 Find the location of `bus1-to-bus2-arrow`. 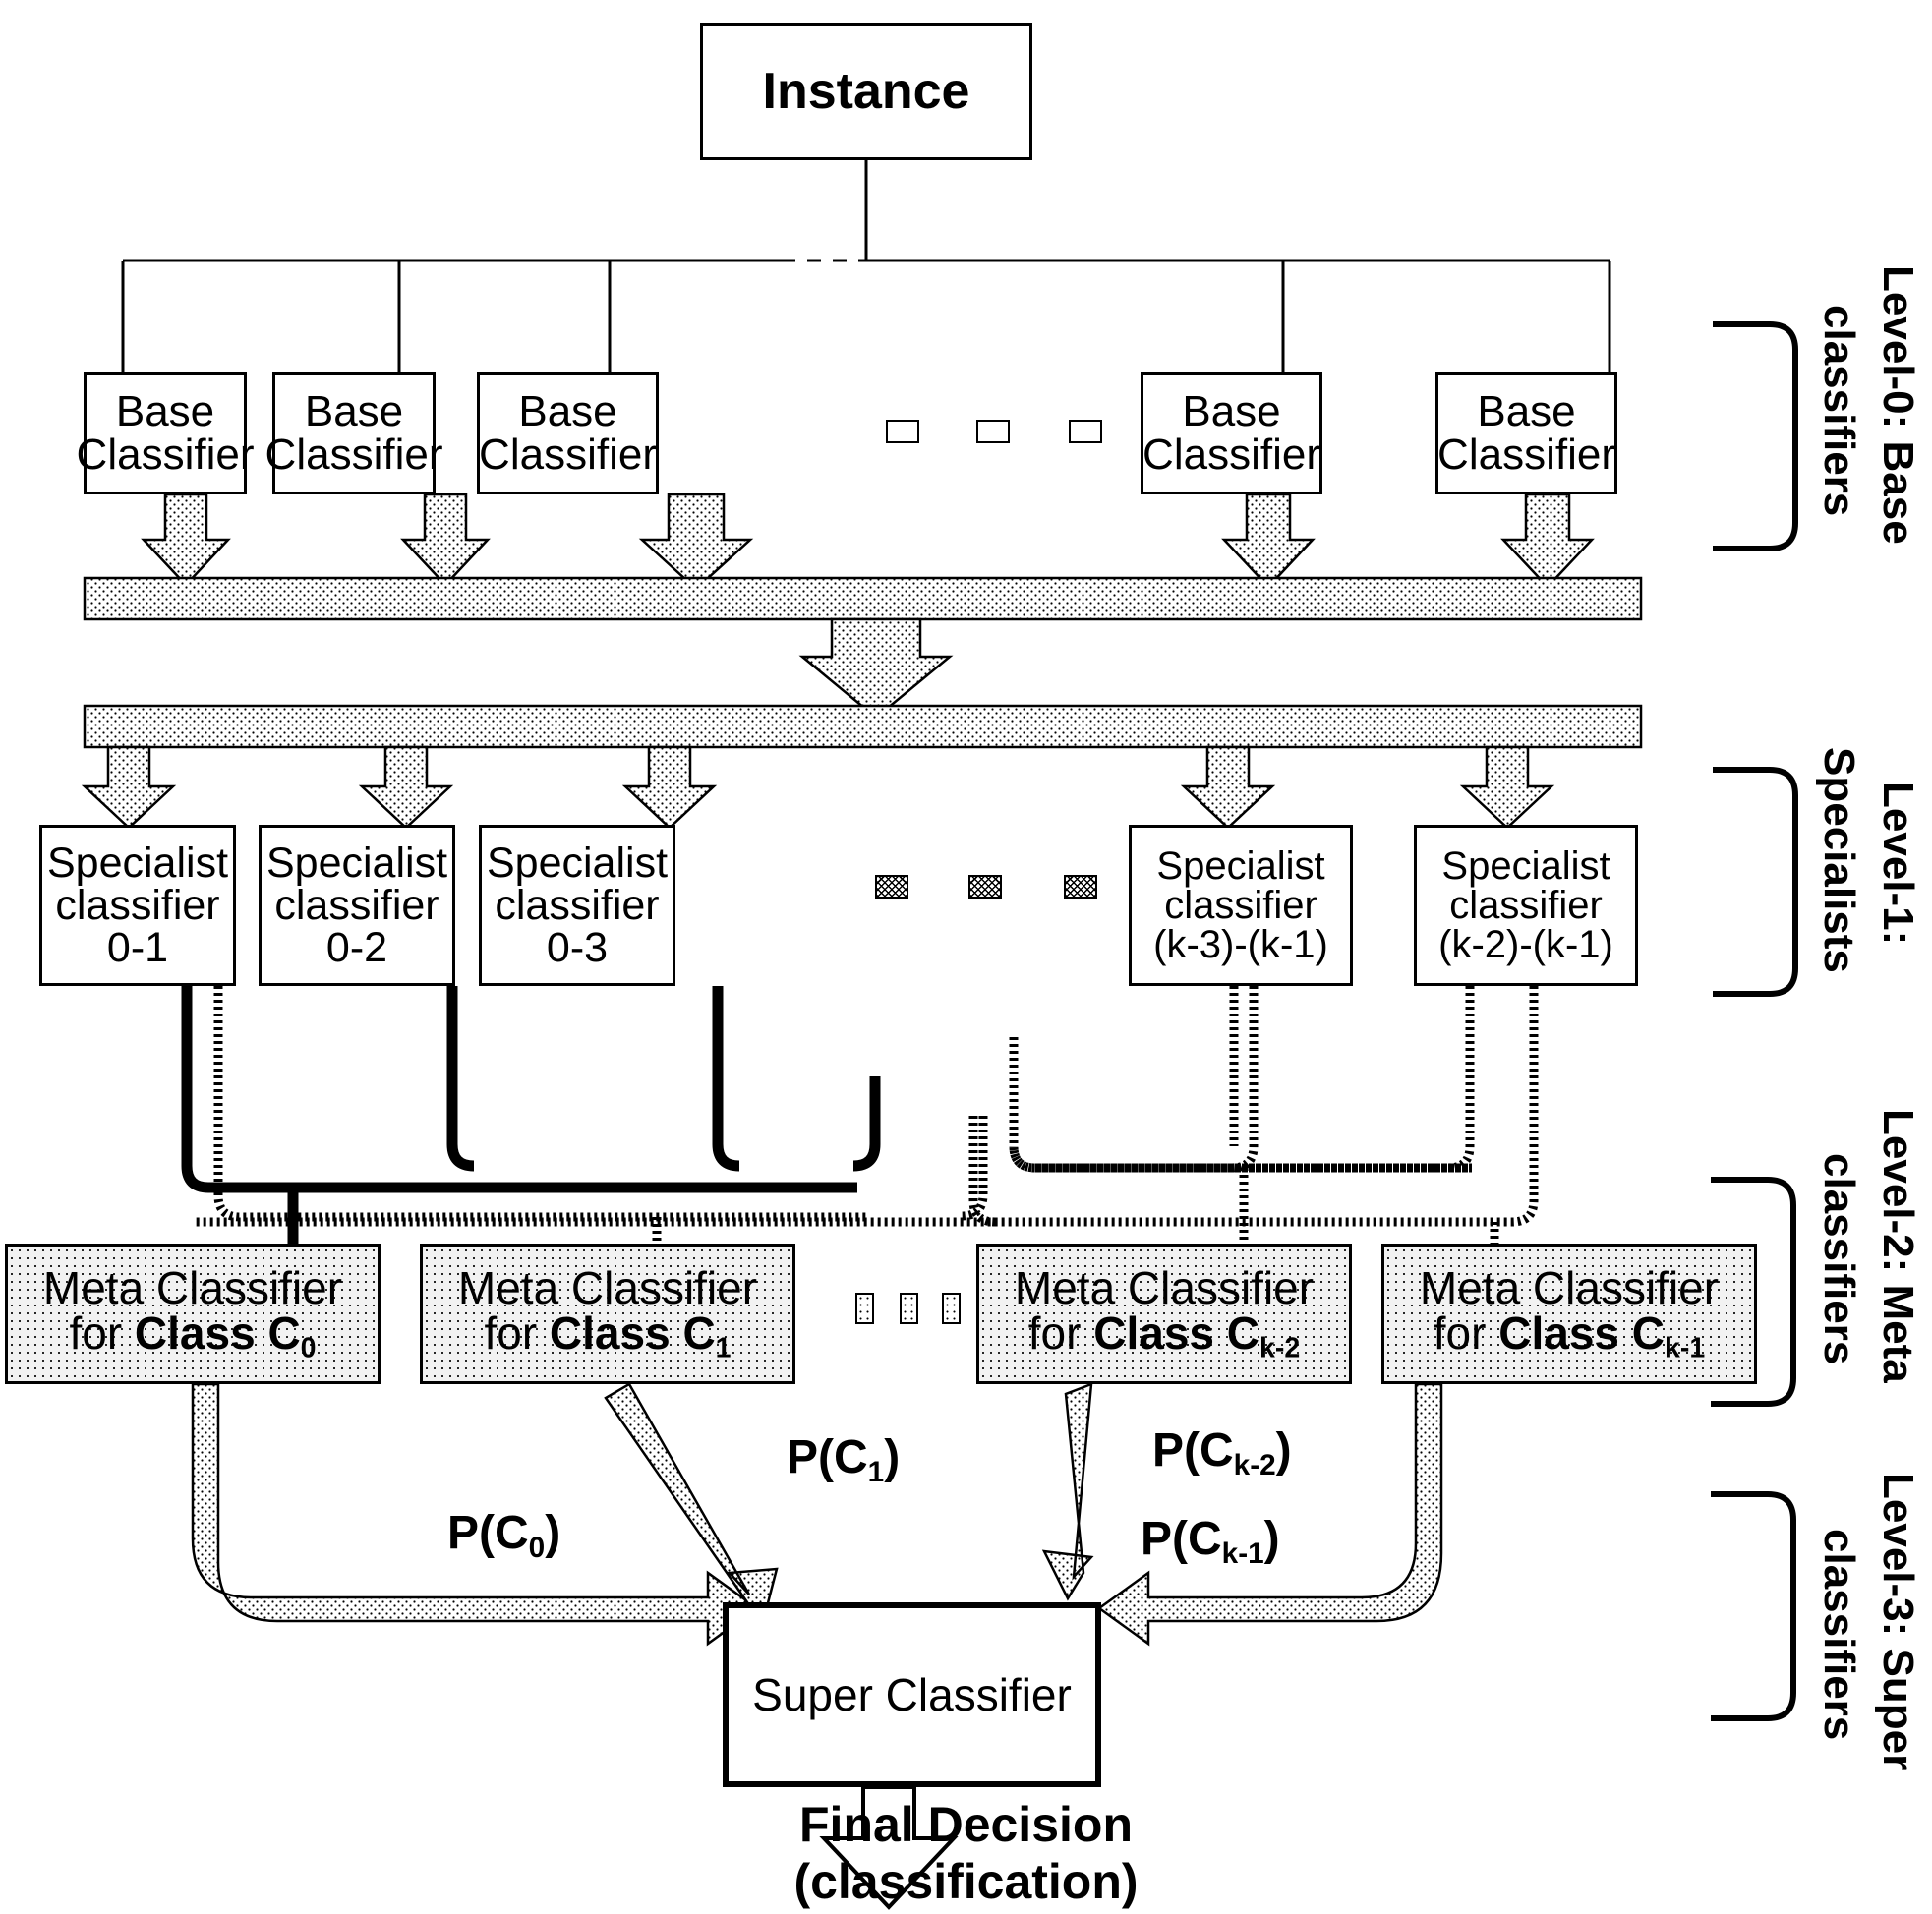

bus1-to-bus2-arrow is located at coordinates (876, 668).